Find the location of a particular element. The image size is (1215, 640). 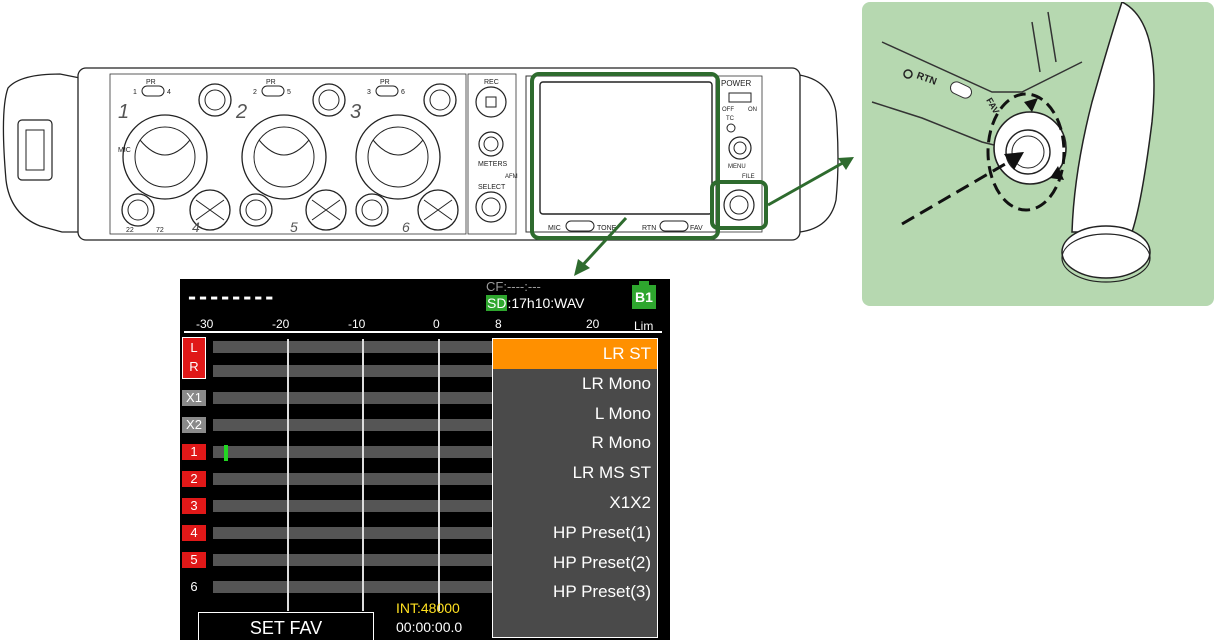

mic-tone-switch is located at coordinates (580, 226).